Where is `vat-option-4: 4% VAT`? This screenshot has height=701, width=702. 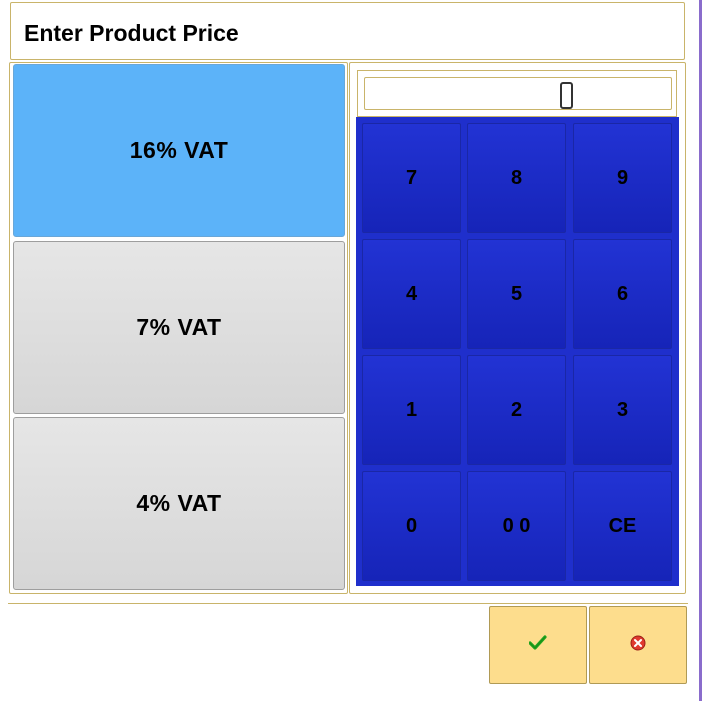
vat-option-4: 4% VAT is located at coordinates (179, 503).